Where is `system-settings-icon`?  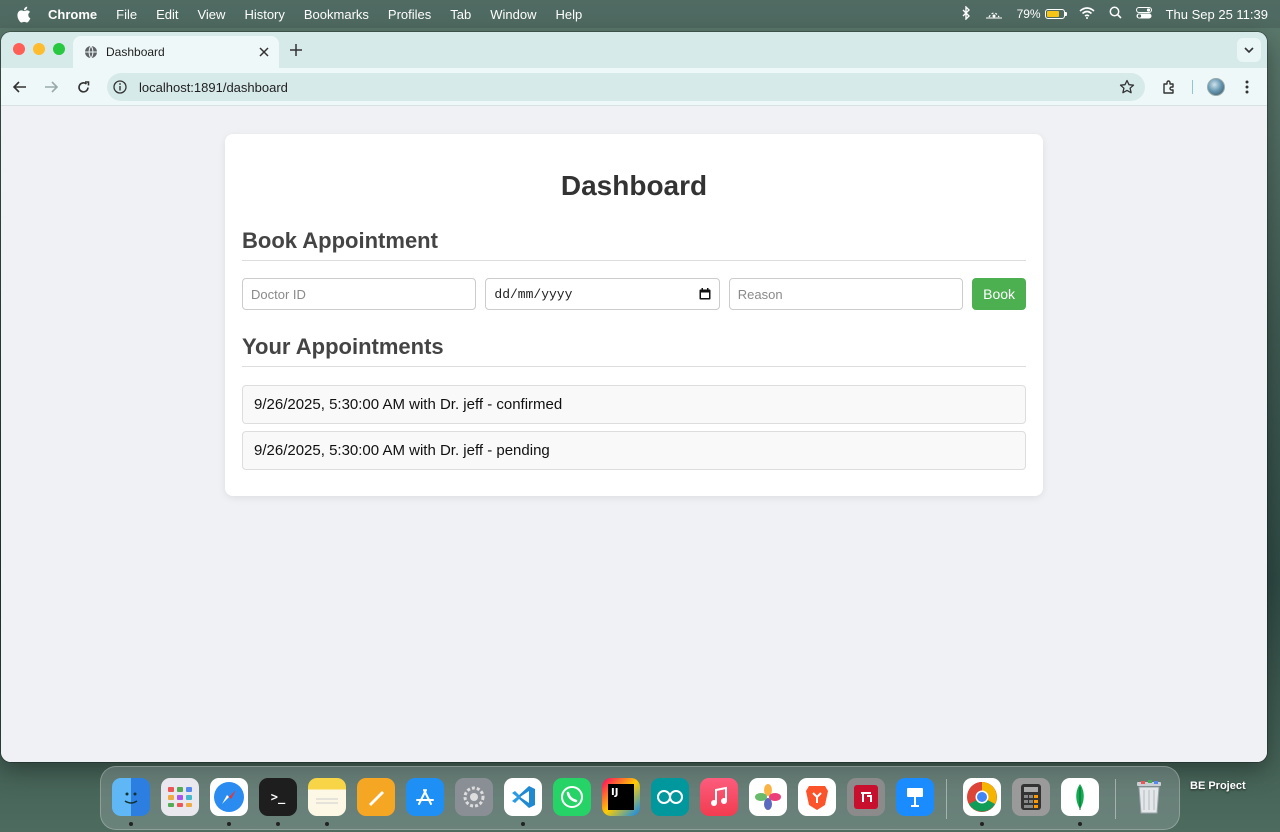
system-settings-icon is located at coordinates (474, 797).